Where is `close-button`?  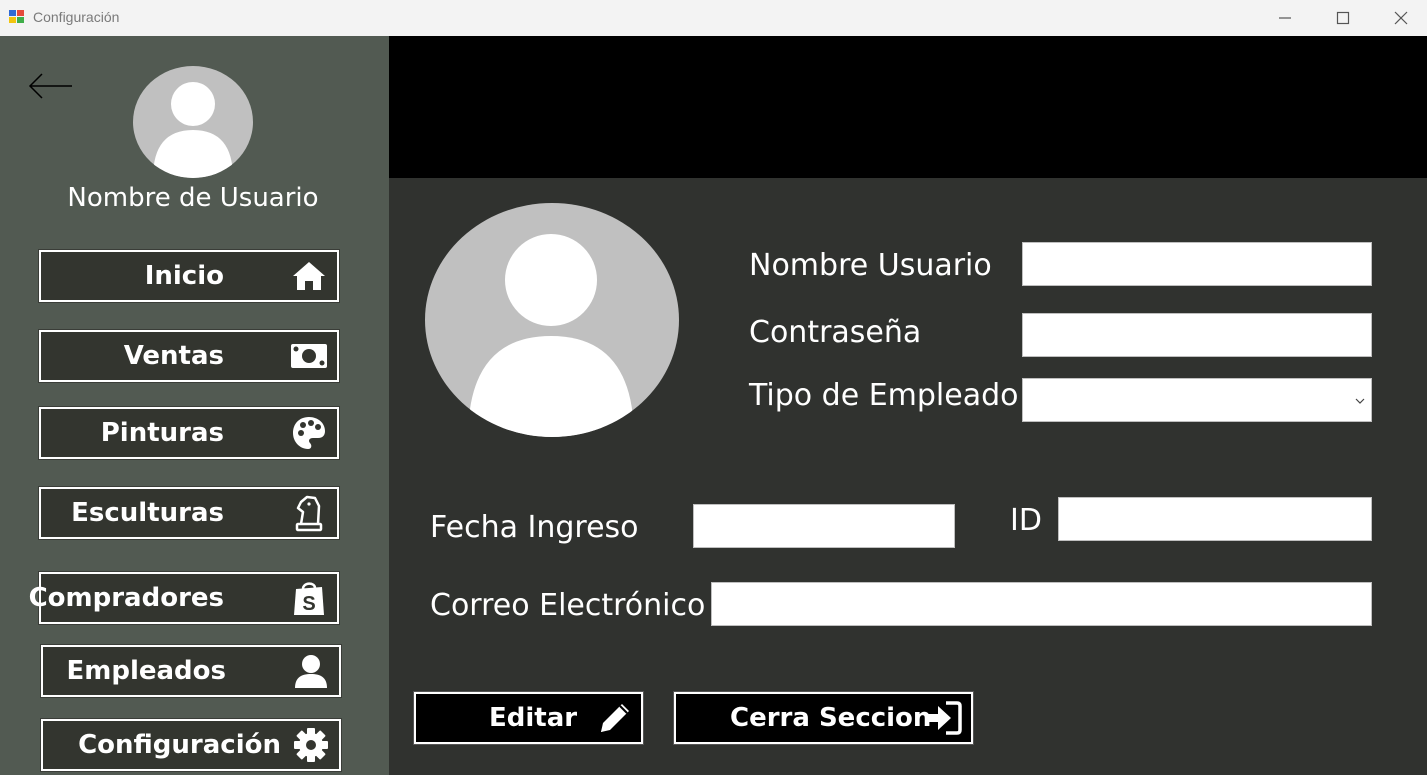
close-button is located at coordinates (1399, 18).